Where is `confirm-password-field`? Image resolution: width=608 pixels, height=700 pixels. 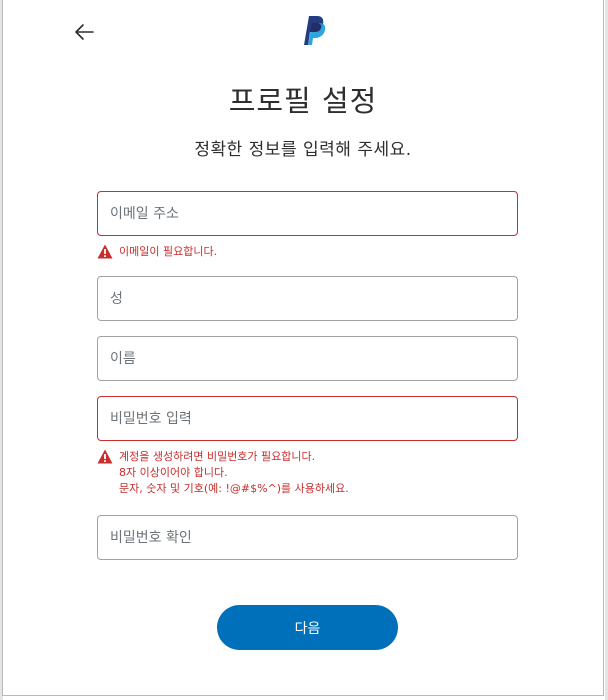 confirm-password-field is located at coordinates (307, 537).